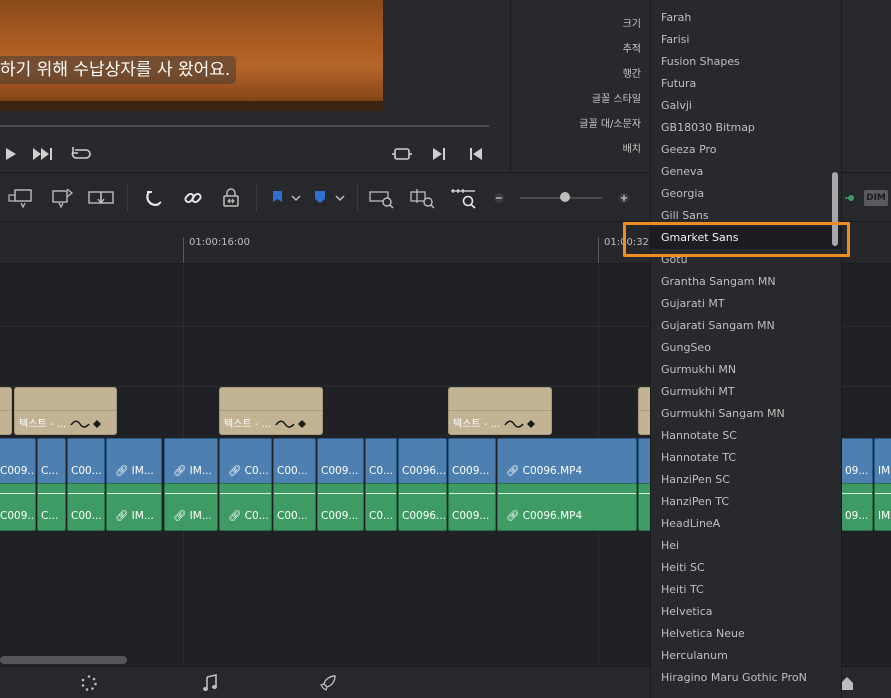 This screenshot has height=698, width=891. I want to click on full-extent-zoom-icon, so click(382, 198).